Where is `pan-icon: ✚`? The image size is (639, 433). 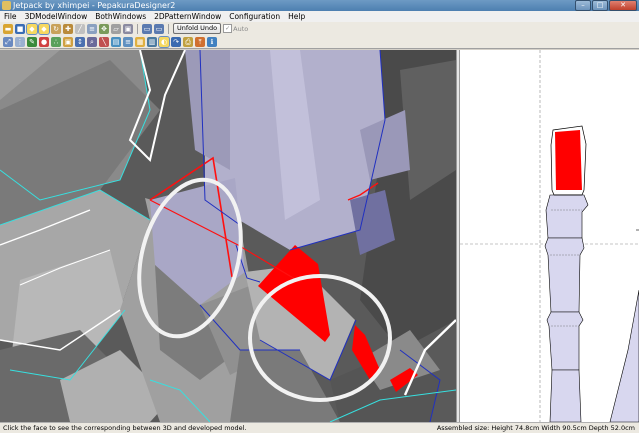
pan-icon: ✚ is located at coordinates (68, 28).